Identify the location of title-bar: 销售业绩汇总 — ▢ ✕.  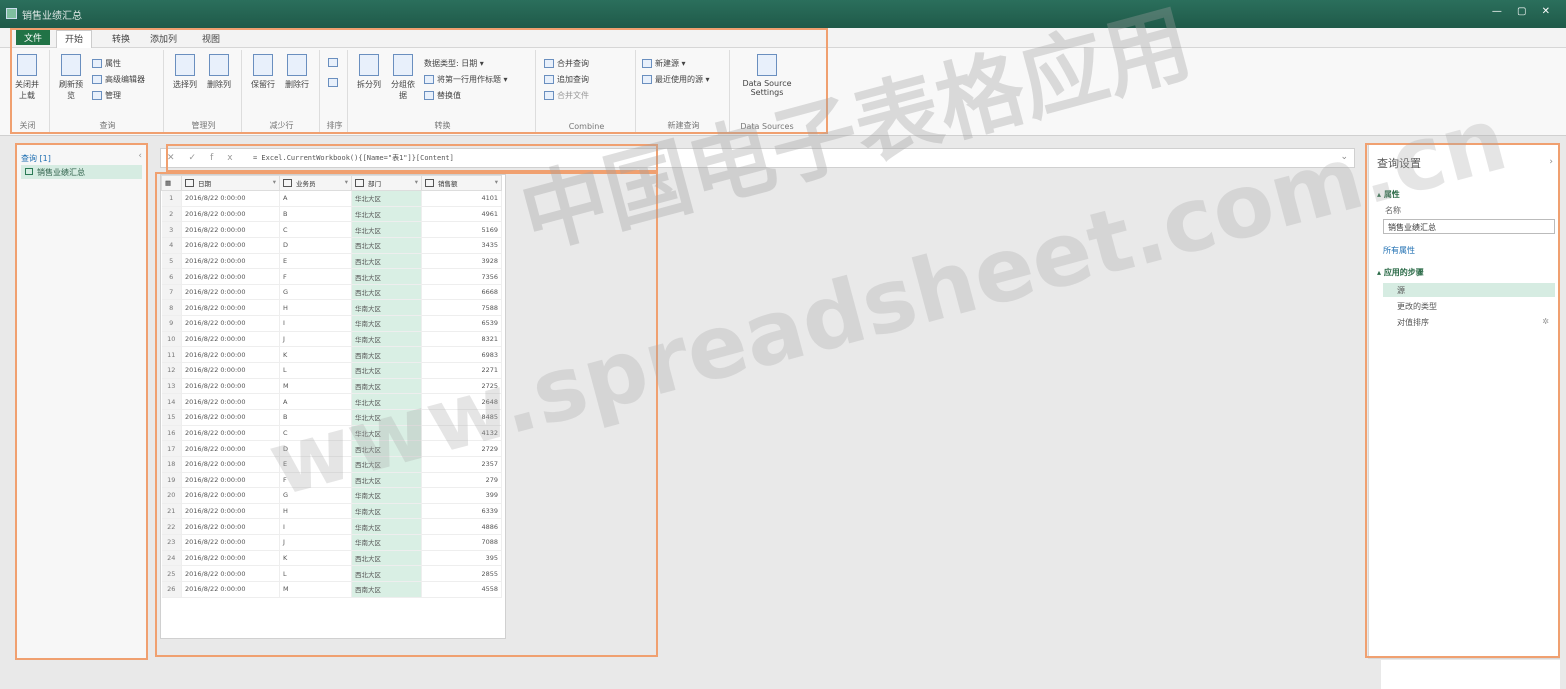
(783, 14).